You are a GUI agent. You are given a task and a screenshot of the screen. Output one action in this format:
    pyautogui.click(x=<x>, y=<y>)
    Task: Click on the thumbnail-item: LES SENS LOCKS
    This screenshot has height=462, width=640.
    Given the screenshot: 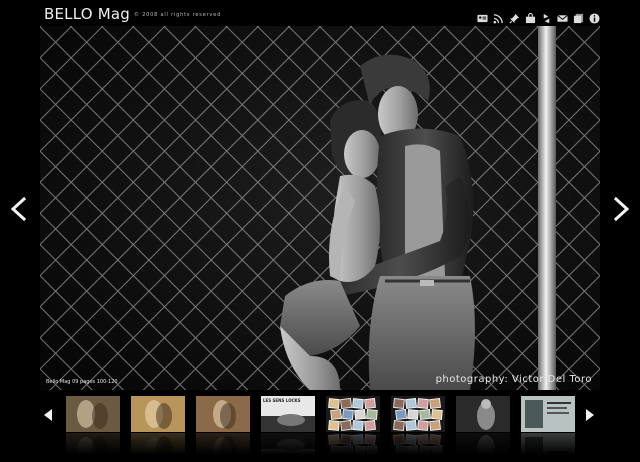 What is the action you would take?
    pyautogui.click(x=288, y=428)
    